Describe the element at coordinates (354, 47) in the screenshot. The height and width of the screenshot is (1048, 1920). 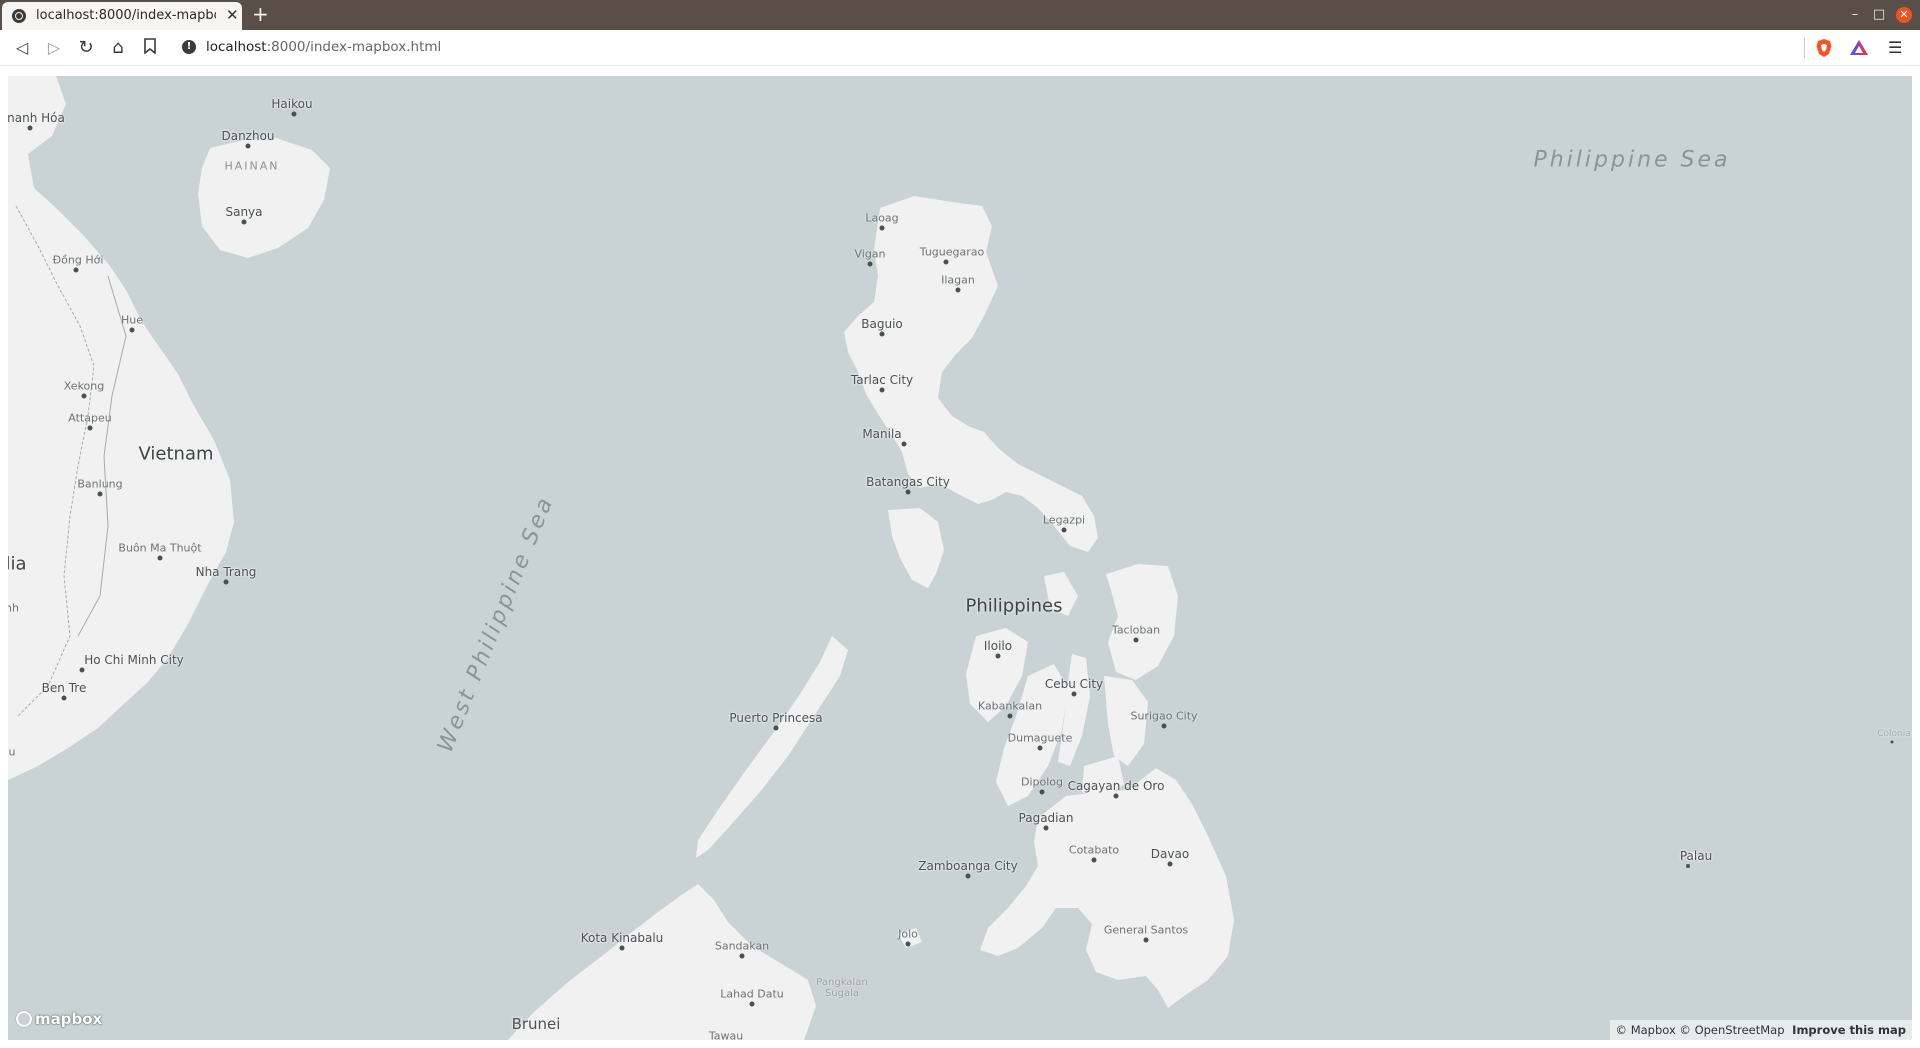
I see `url-path: :8000/index-mapbox.html` at that location.